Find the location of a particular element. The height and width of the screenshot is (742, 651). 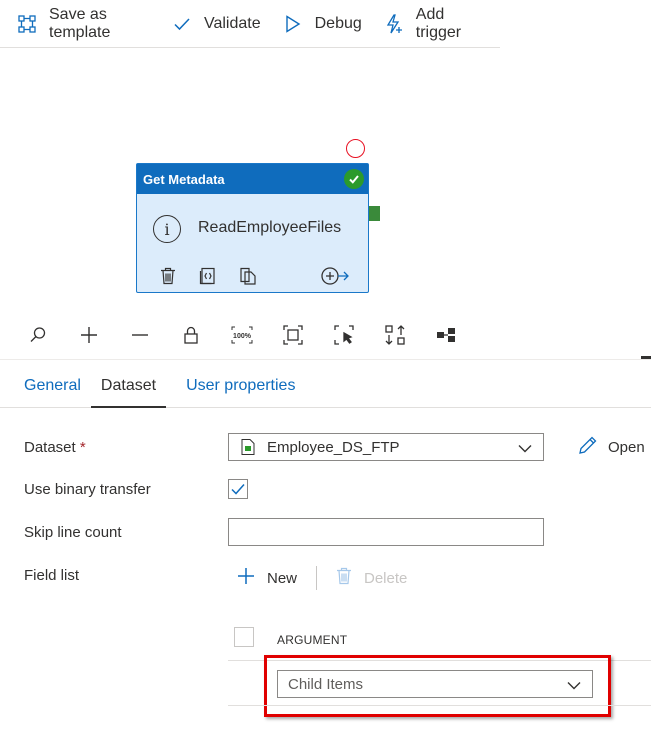

delete-field-button: Delete is located at coordinates (371, 578).